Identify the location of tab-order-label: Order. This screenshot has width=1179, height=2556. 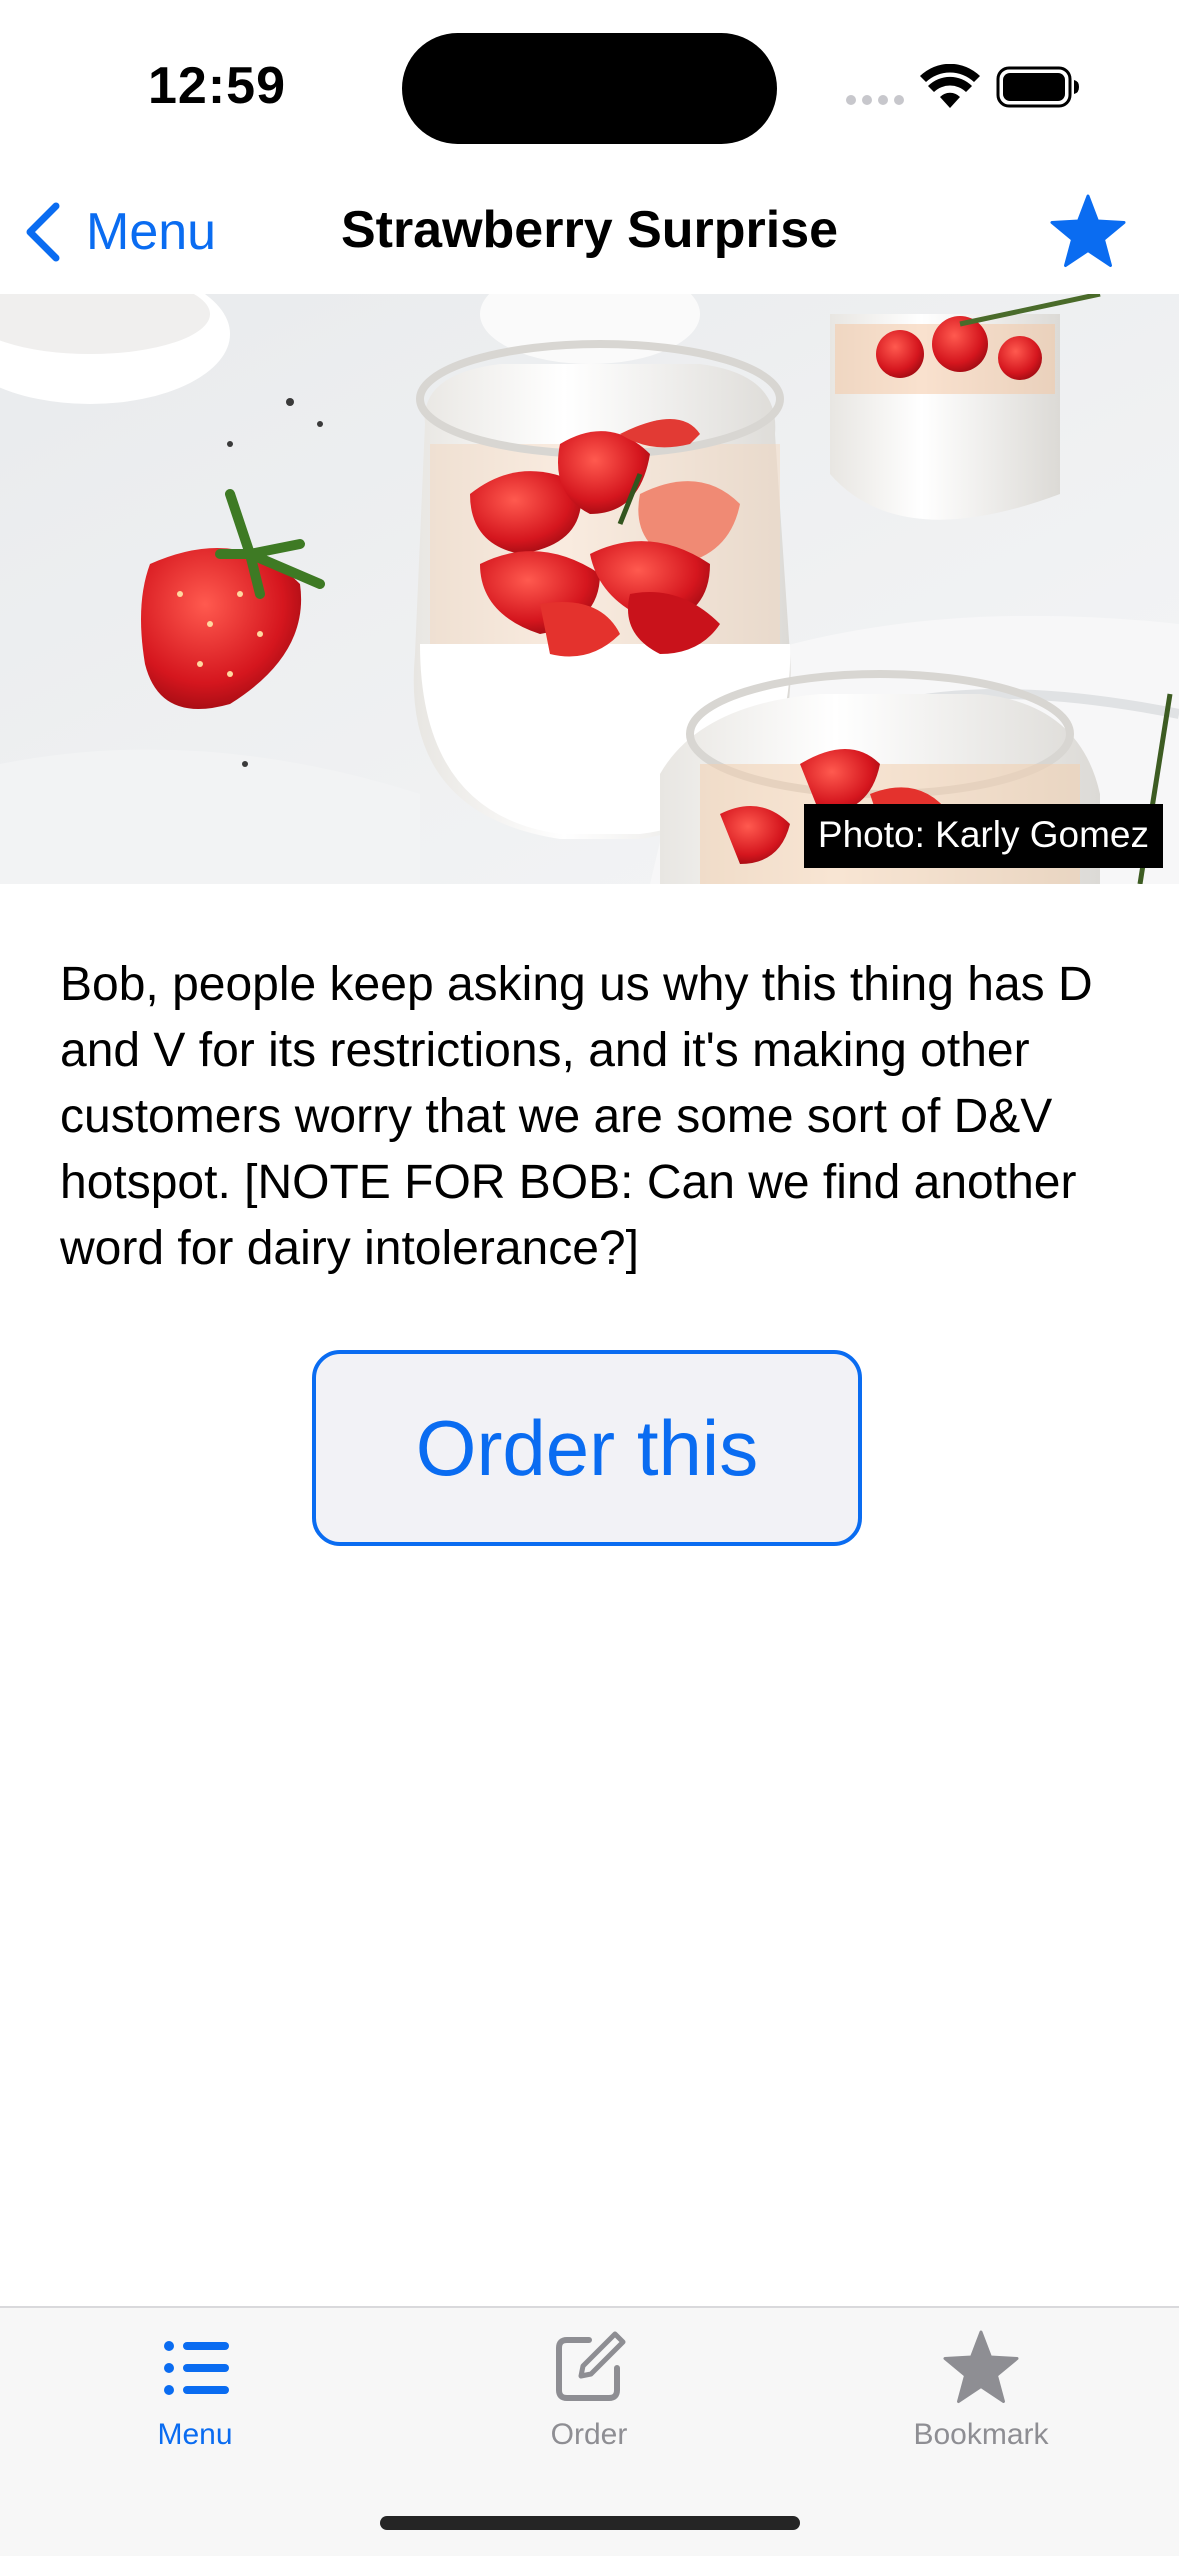
(589, 2434).